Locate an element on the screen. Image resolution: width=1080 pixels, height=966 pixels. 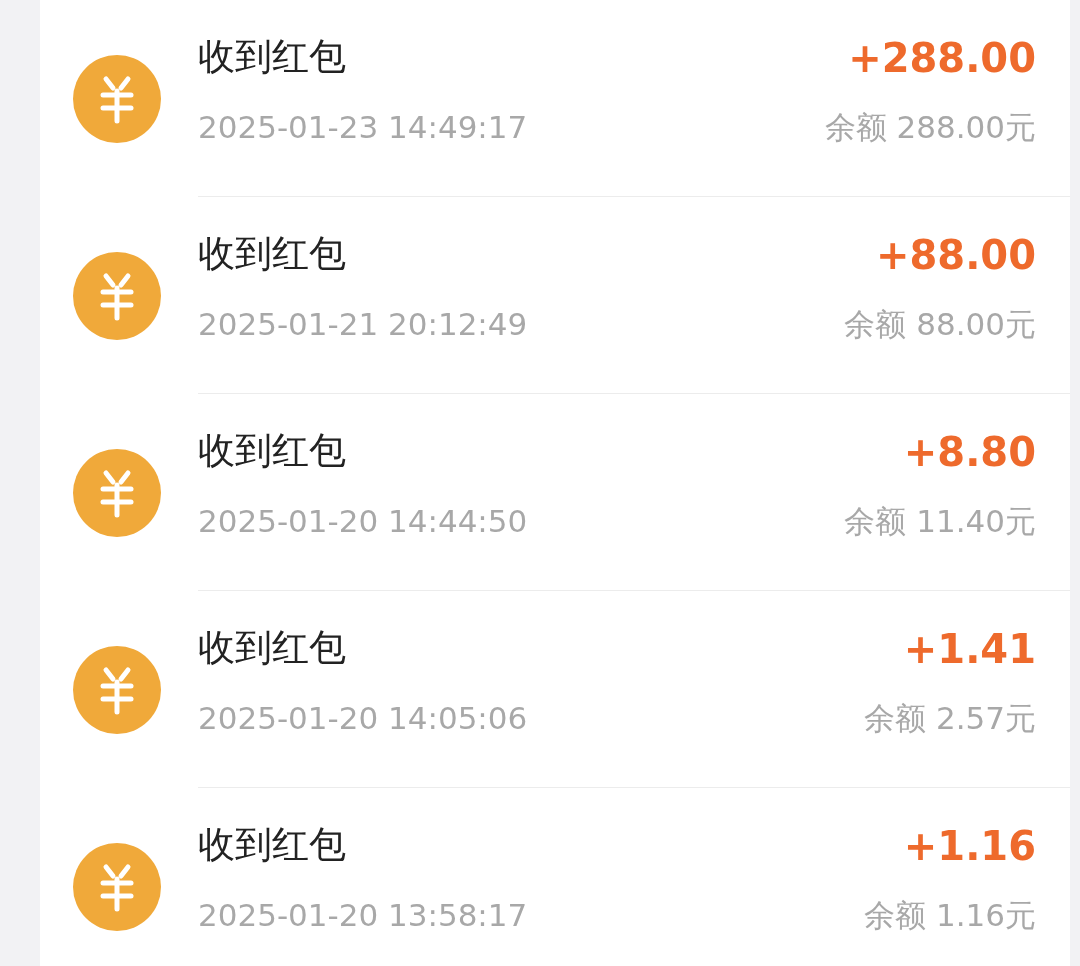
transaction-time: 2025-01-23 14:49:17 is located at coordinates (363, 127).